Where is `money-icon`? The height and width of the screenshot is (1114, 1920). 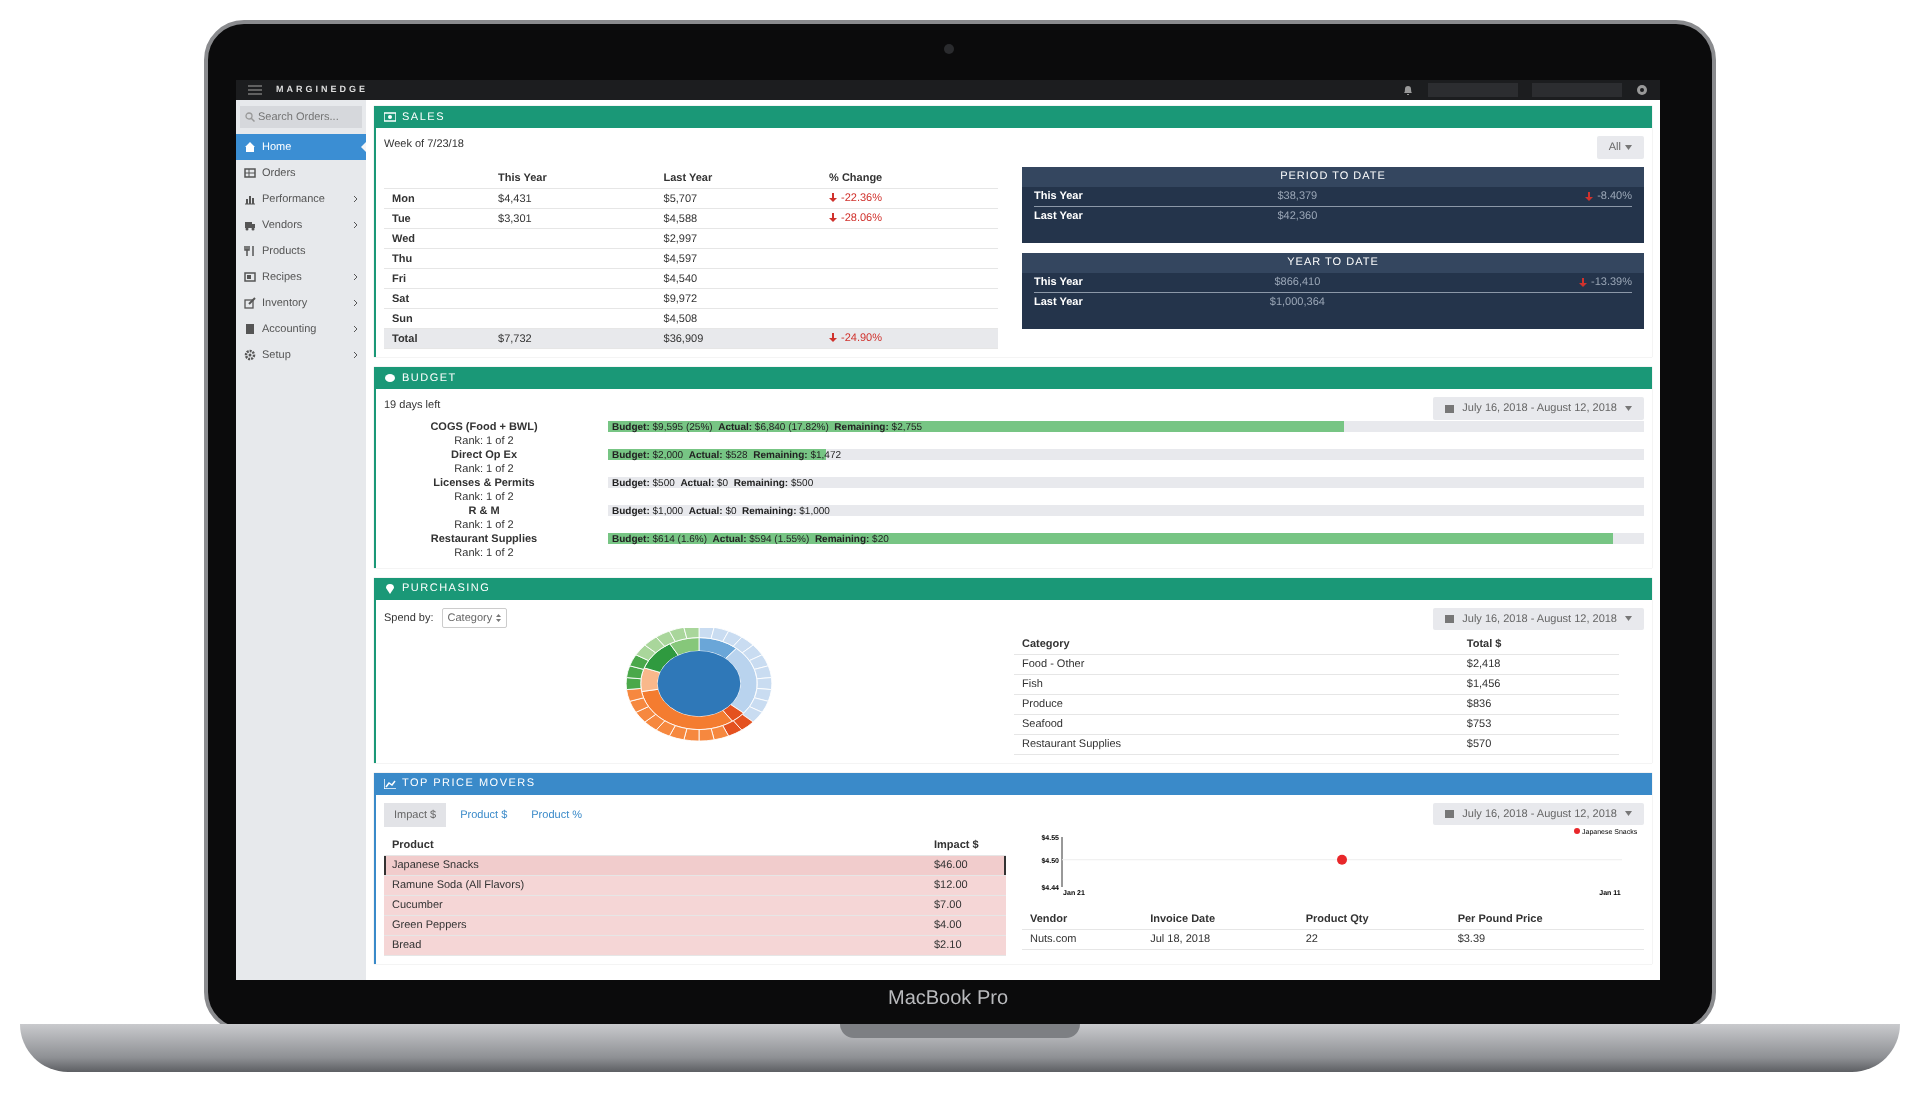
money-icon is located at coordinates (390, 117).